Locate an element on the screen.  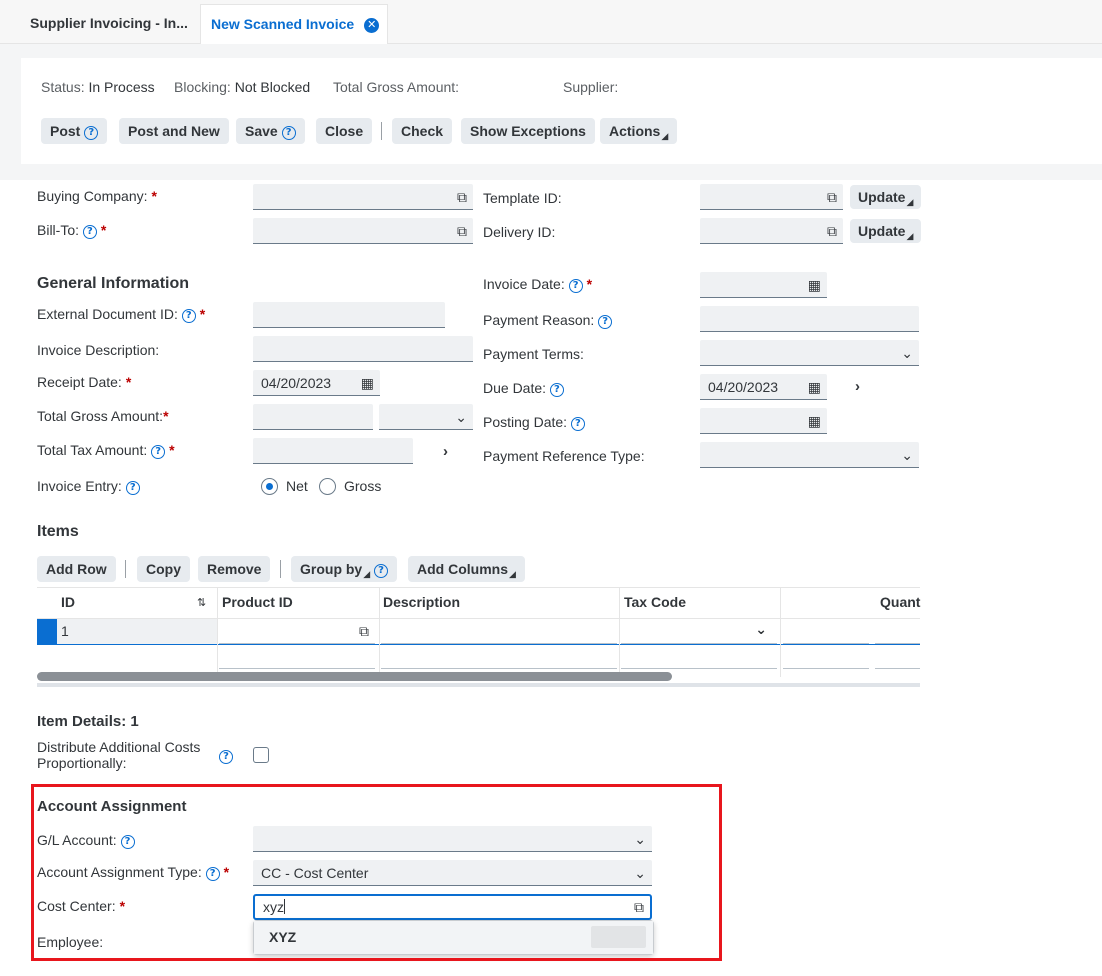
total-gross-amount-field: Total Gross Amount: is located at coordinates (396, 87).